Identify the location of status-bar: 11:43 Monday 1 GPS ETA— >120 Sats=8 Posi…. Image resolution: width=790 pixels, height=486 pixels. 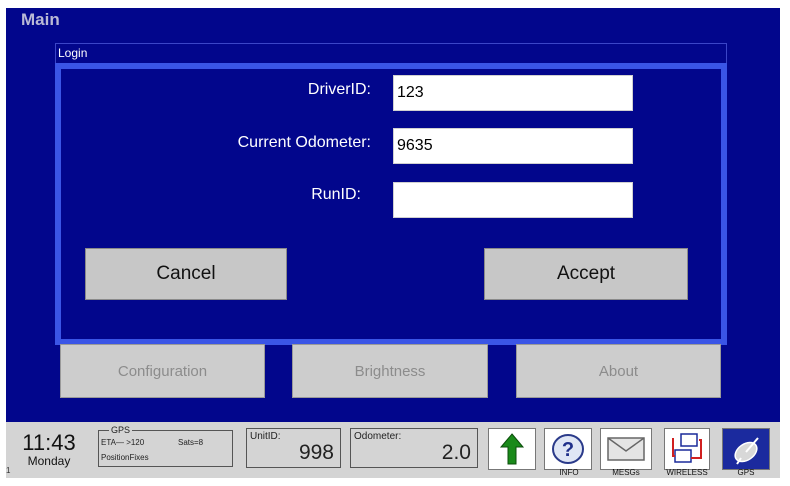
(393, 450).